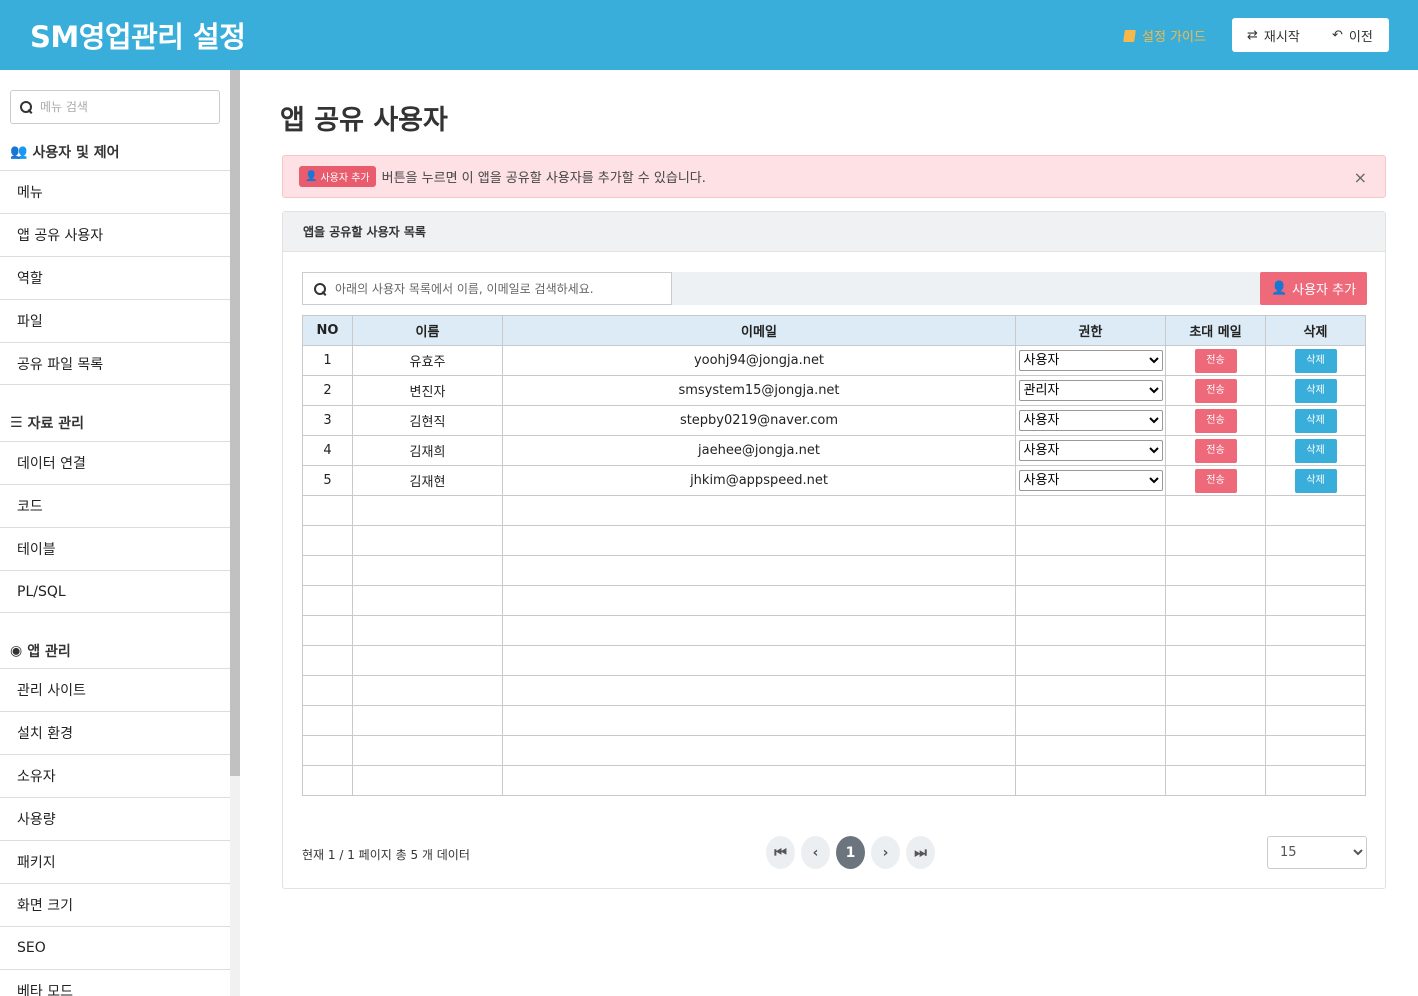 The width and height of the screenshot is (1418, 996). Describe the element at coordinates (115, 591) in the screenshot. I see `sidebar-item-plsql: PL/SQL` at that location.